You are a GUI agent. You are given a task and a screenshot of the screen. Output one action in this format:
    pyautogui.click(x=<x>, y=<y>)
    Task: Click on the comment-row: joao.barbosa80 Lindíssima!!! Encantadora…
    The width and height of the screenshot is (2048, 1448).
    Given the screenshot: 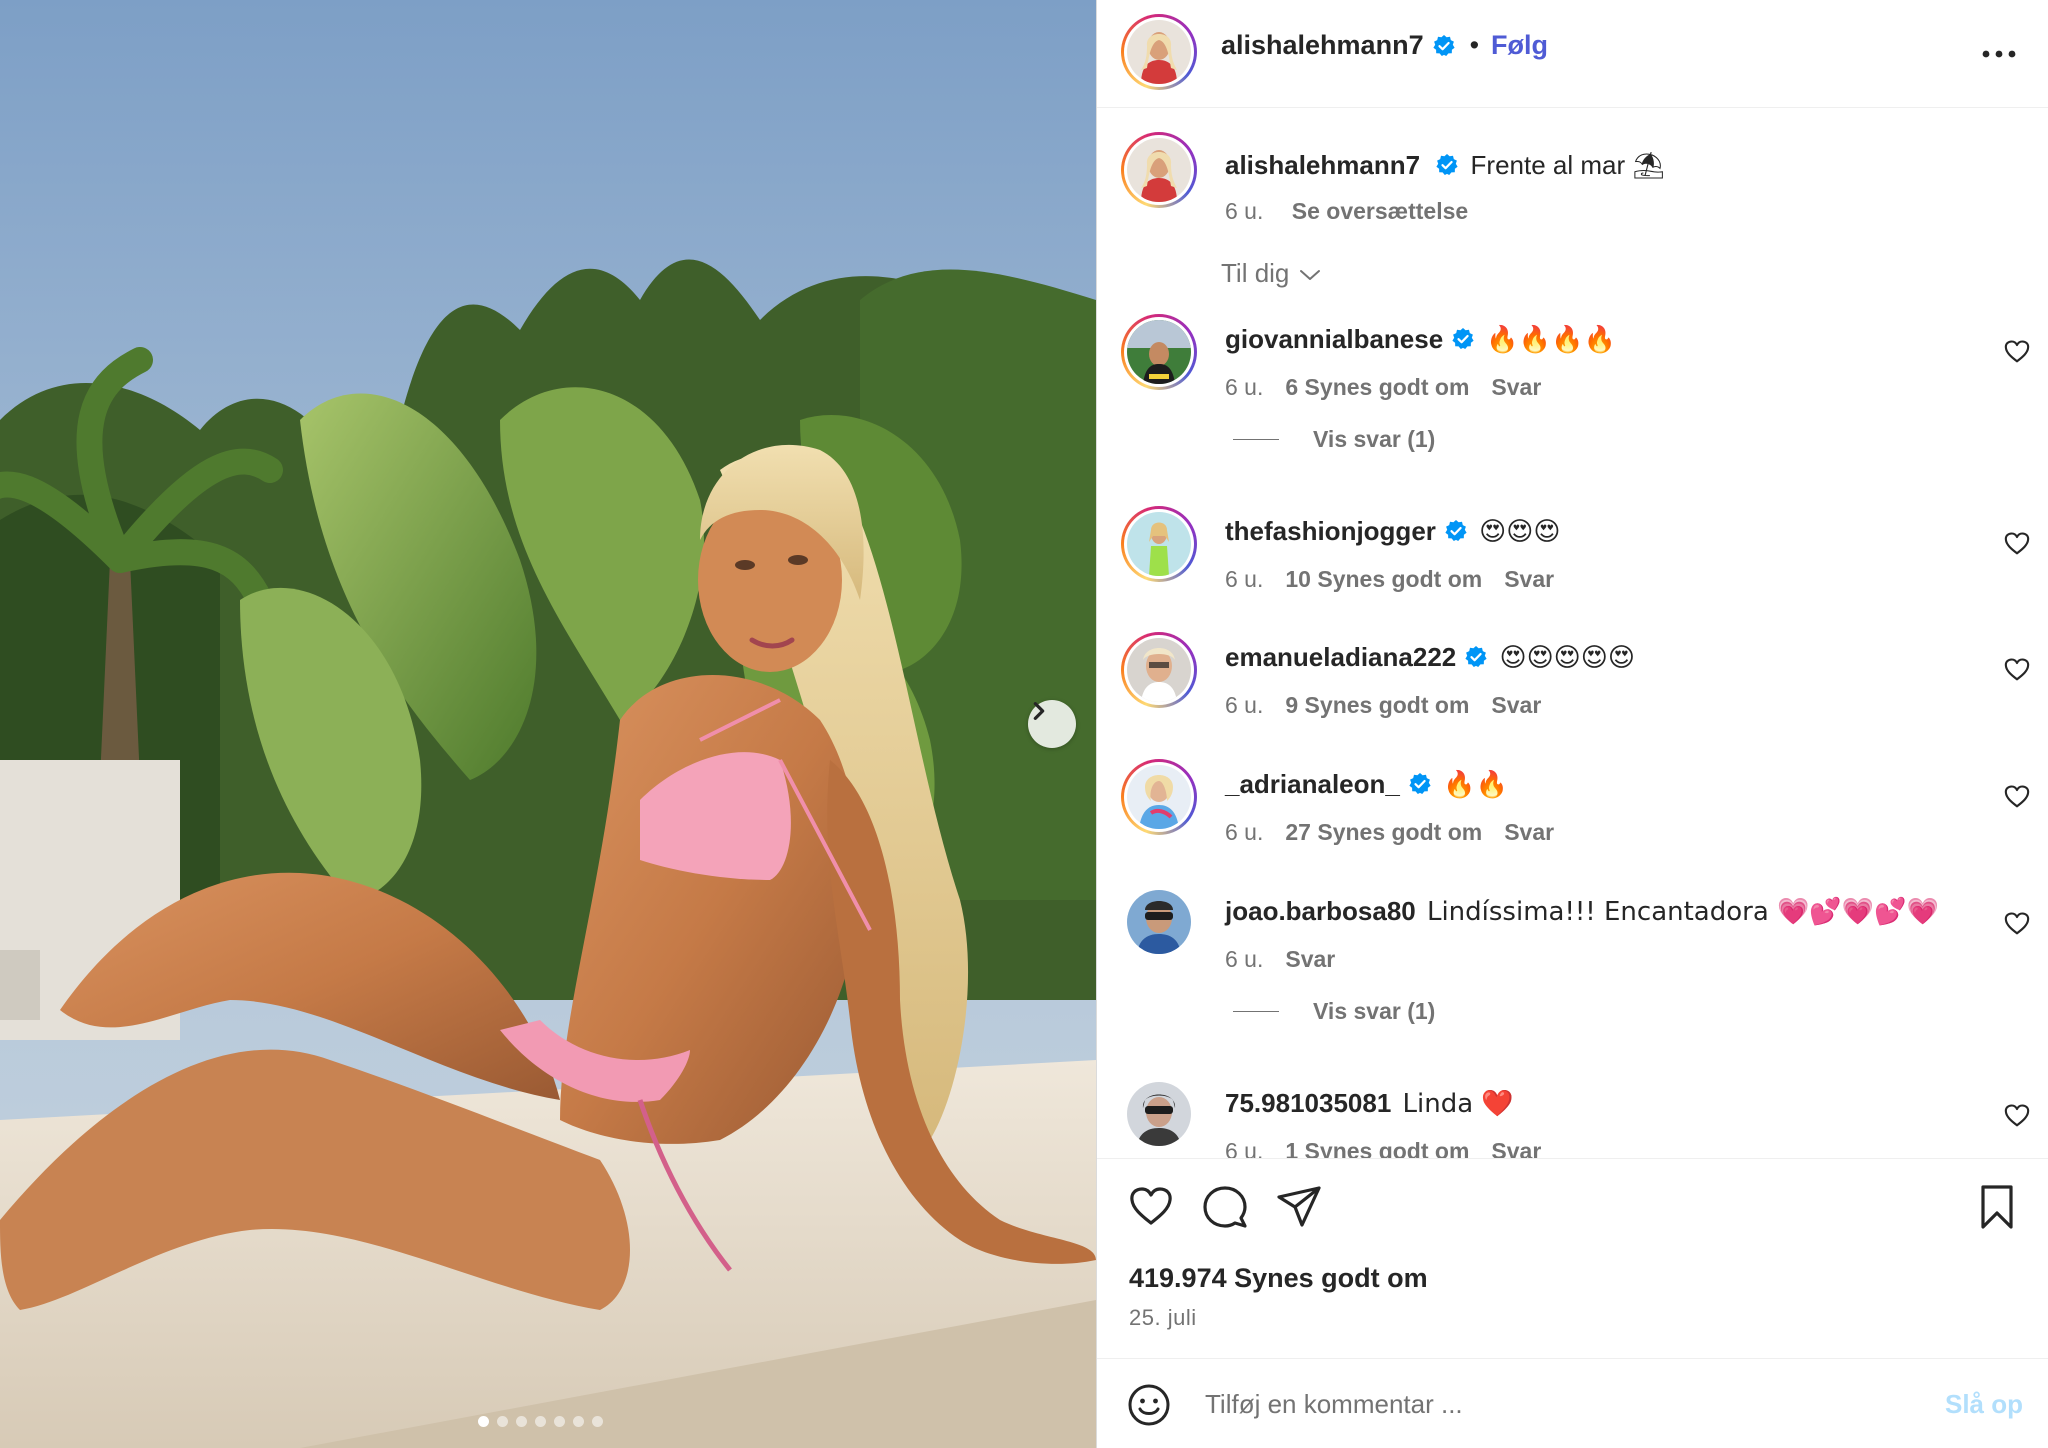 What is the action you would take?
    pyautogui.click(x=1572, y=941)
    